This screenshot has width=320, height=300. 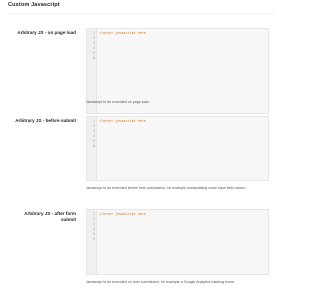 I want to click on field-label-page-load: Arbitrary JS - on page load, so click(x=46, y=32).